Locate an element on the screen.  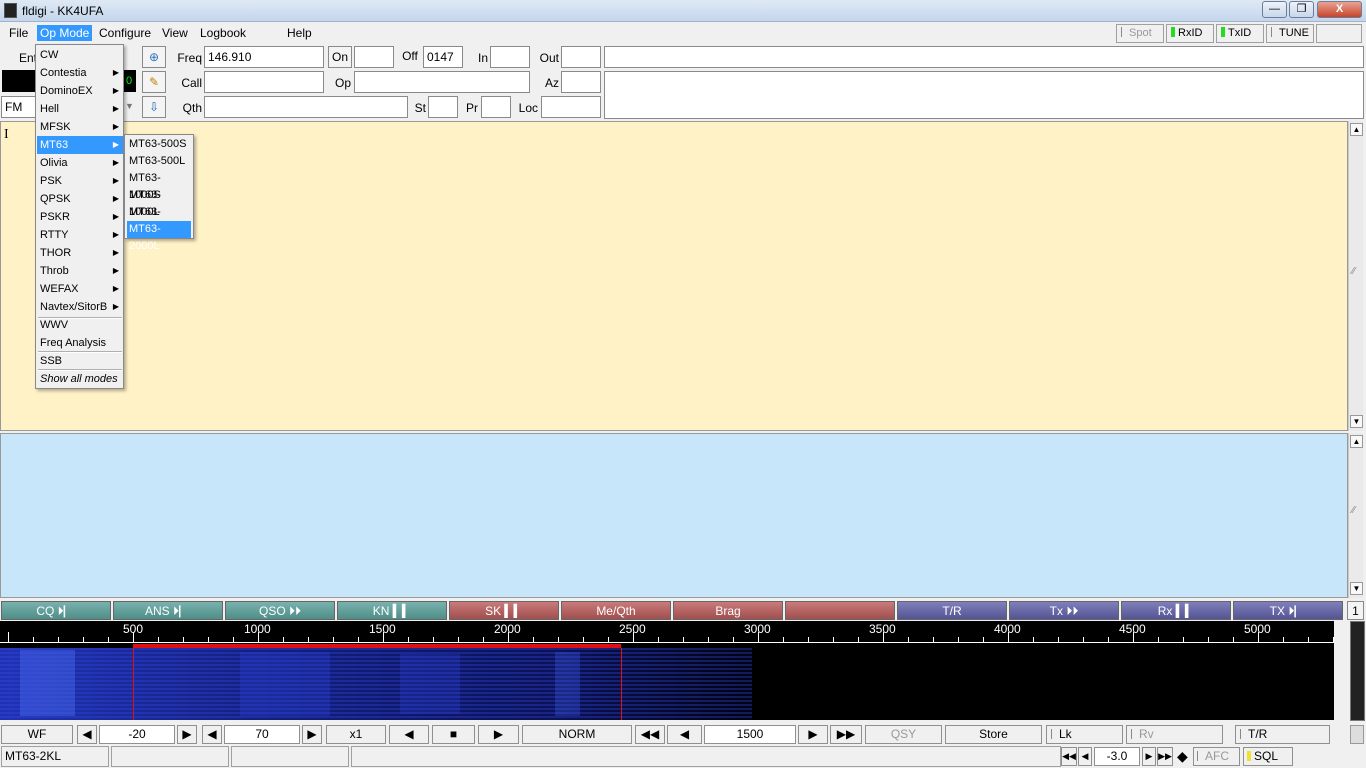
menu-item-cw: CW is located at coordinates (80, 55).